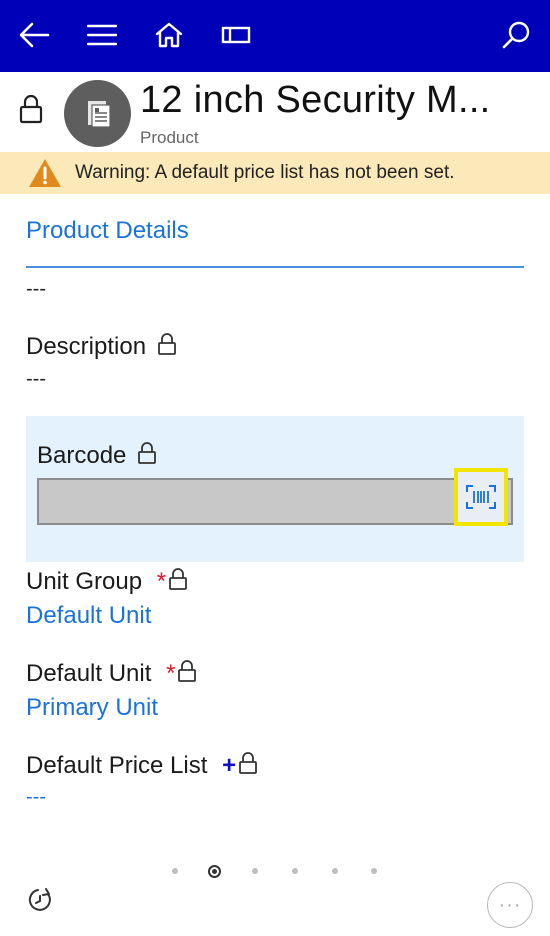 The height and width of the screenshot is (936, 550). I want to click on barcode-field-label: Barcode, so click(97, 455).